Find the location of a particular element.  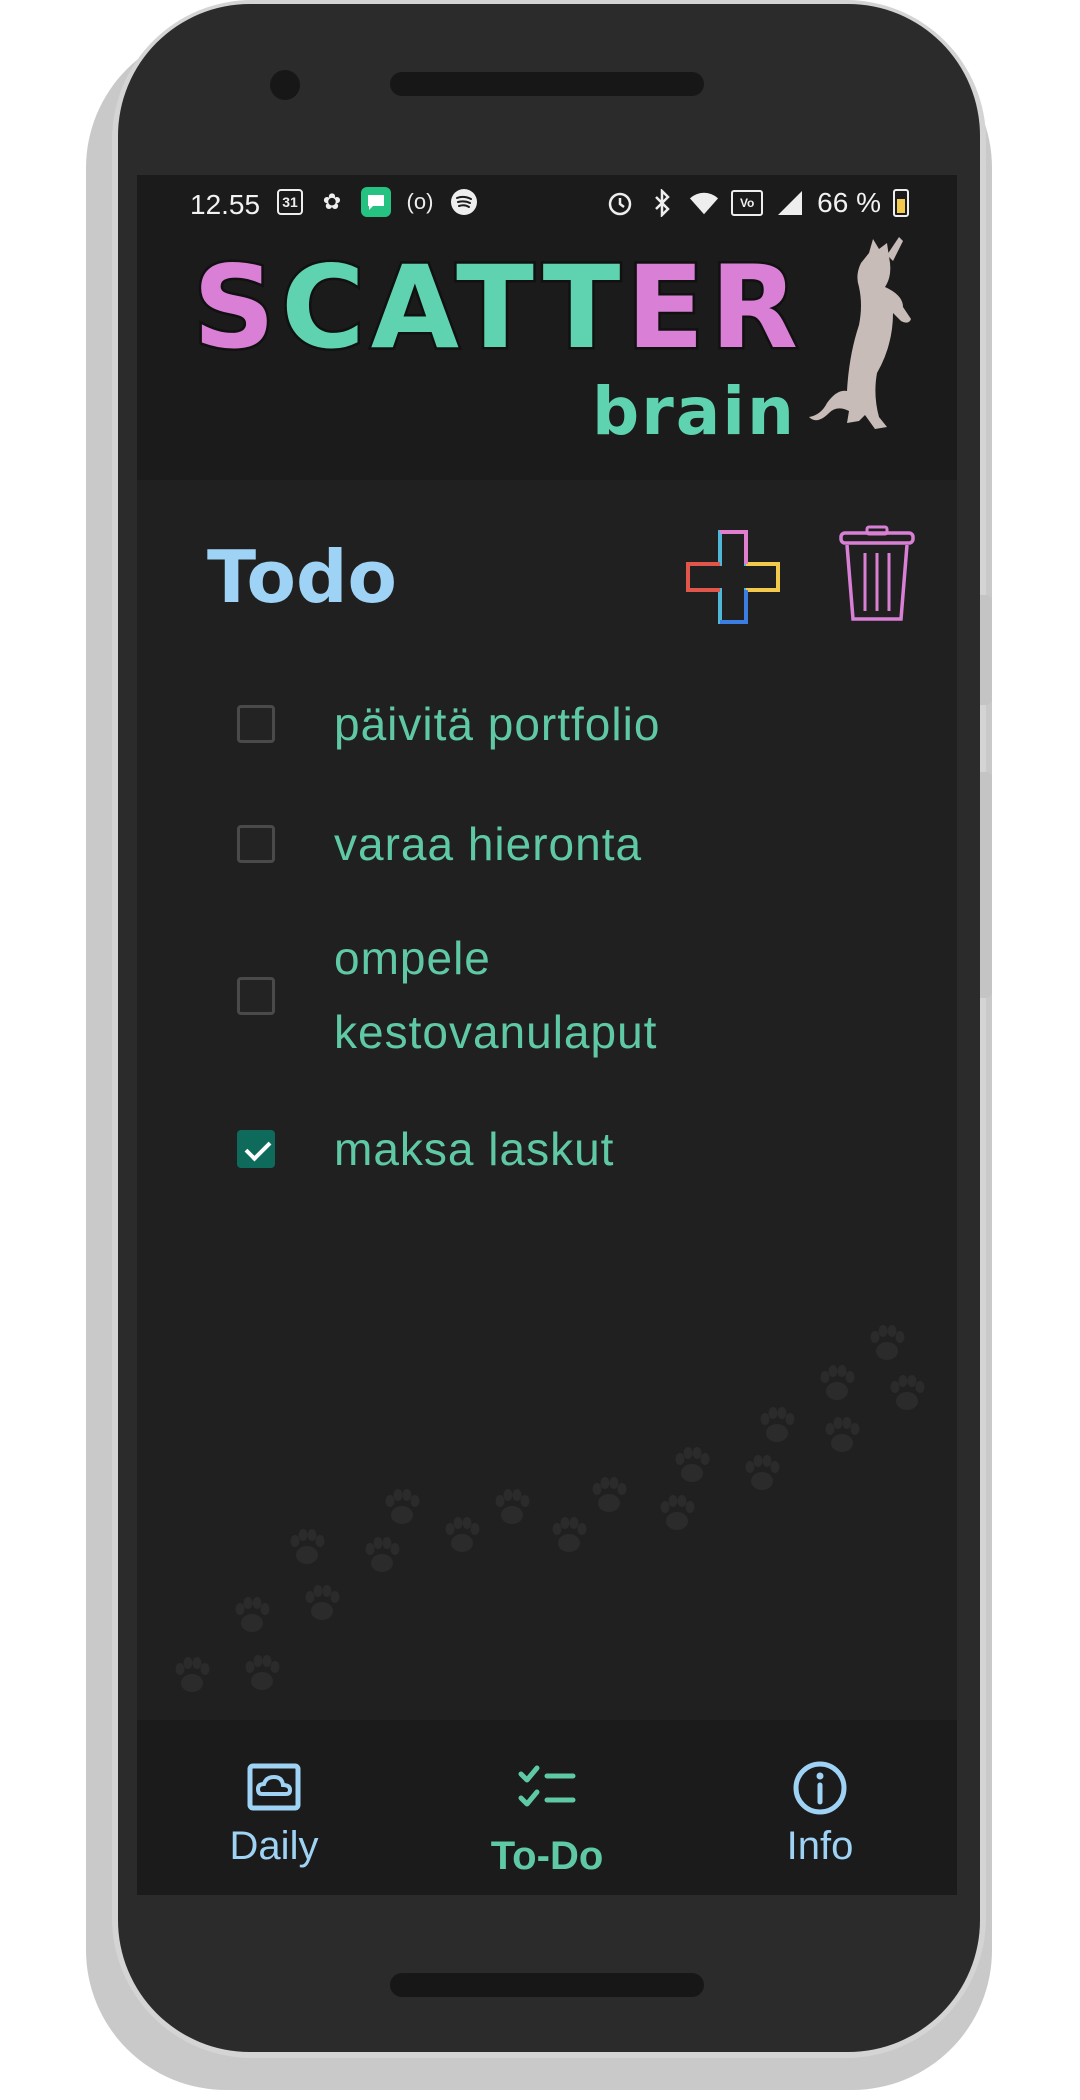

vowifi-icon: Vo is located at coordinates (747, 203).